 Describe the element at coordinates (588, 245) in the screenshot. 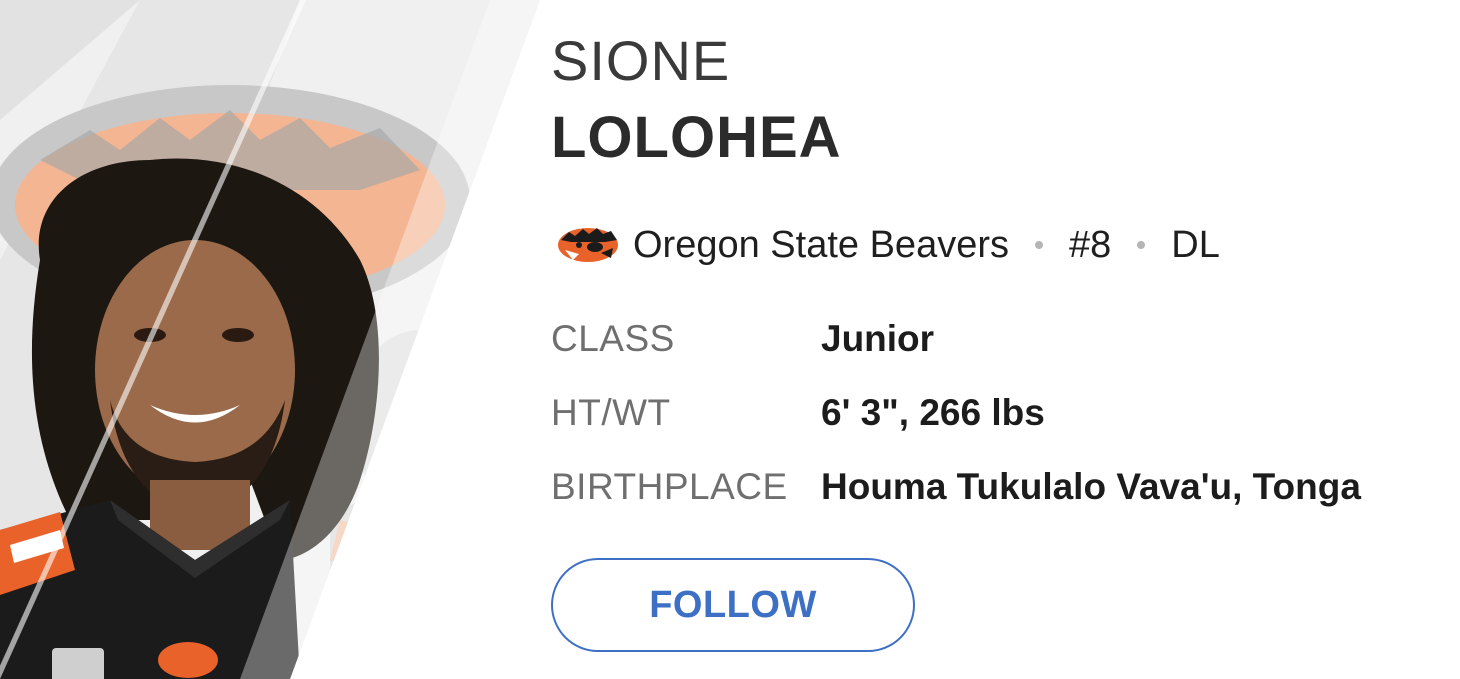

I see `oregon-state-beaver-logo-icon` at that location.